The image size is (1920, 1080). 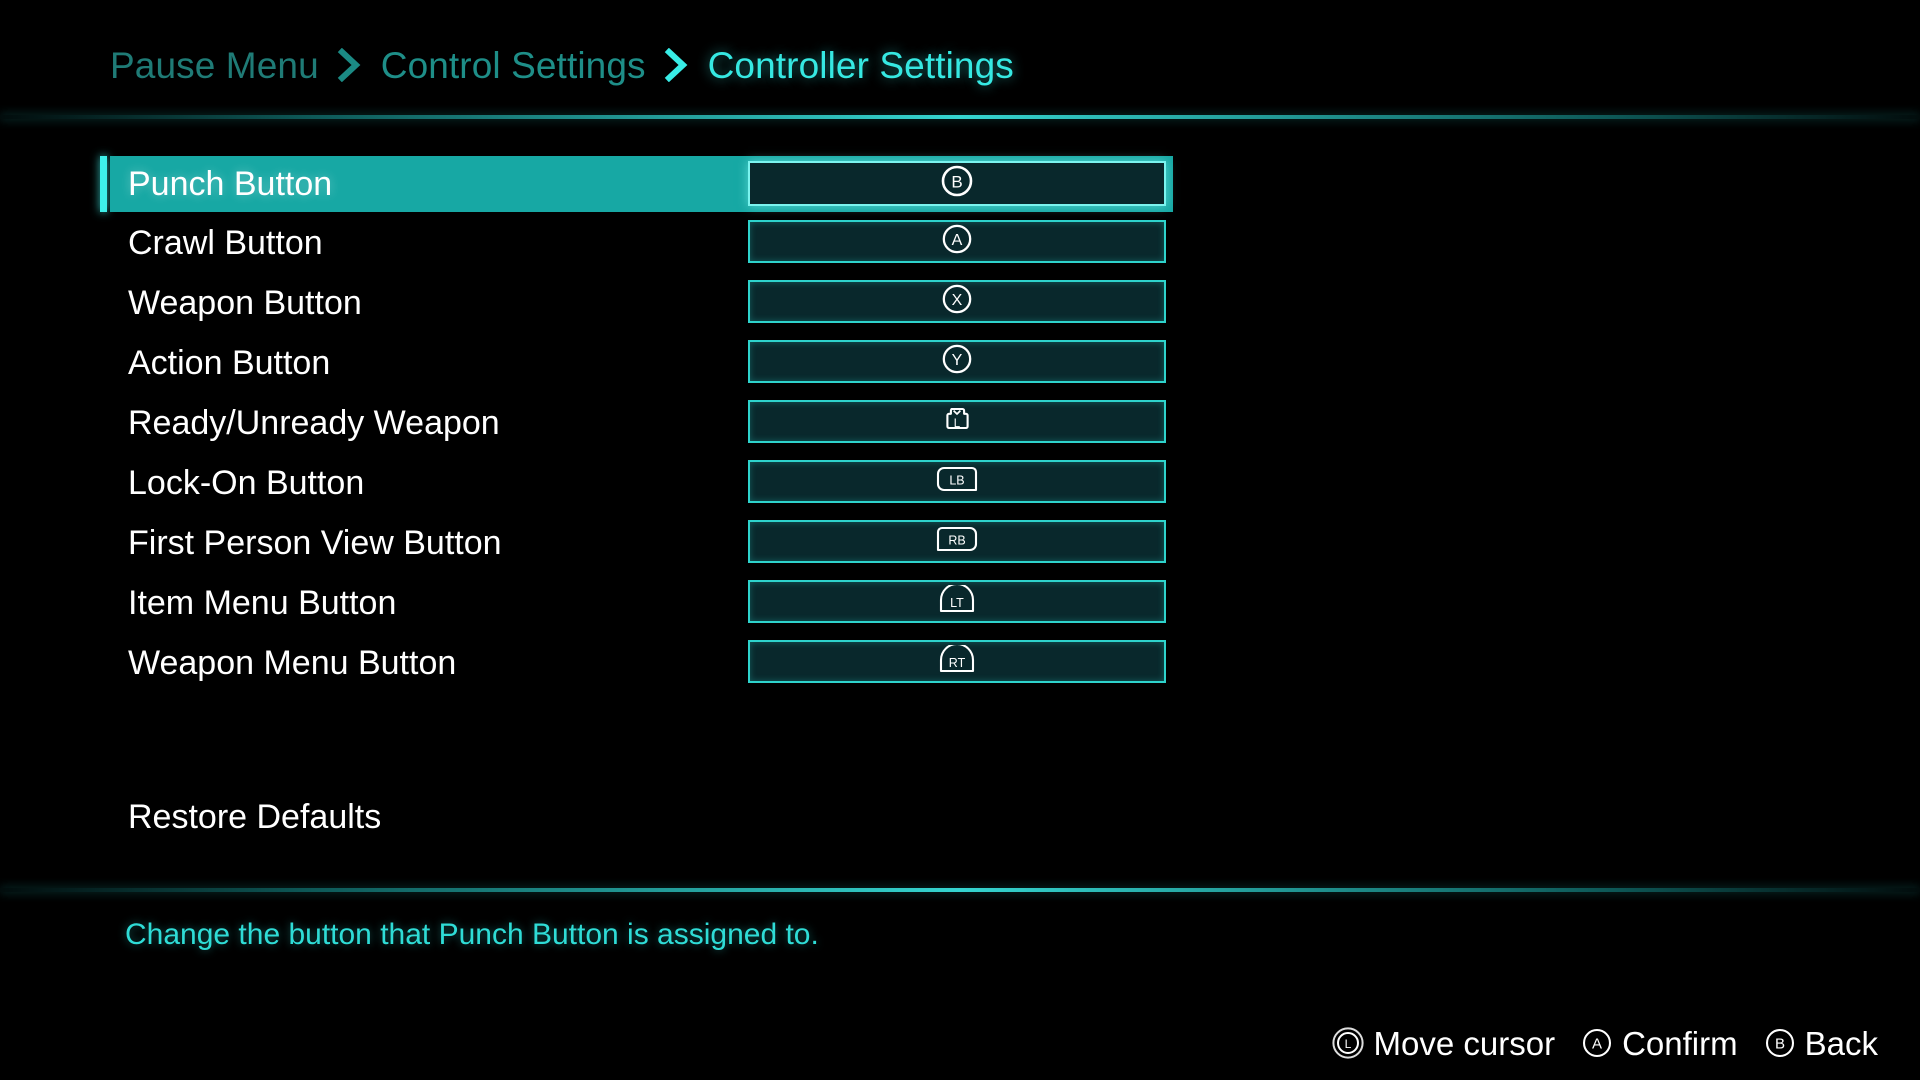 I want to click on binding-value-box: RT, so click(x=957, y=661).